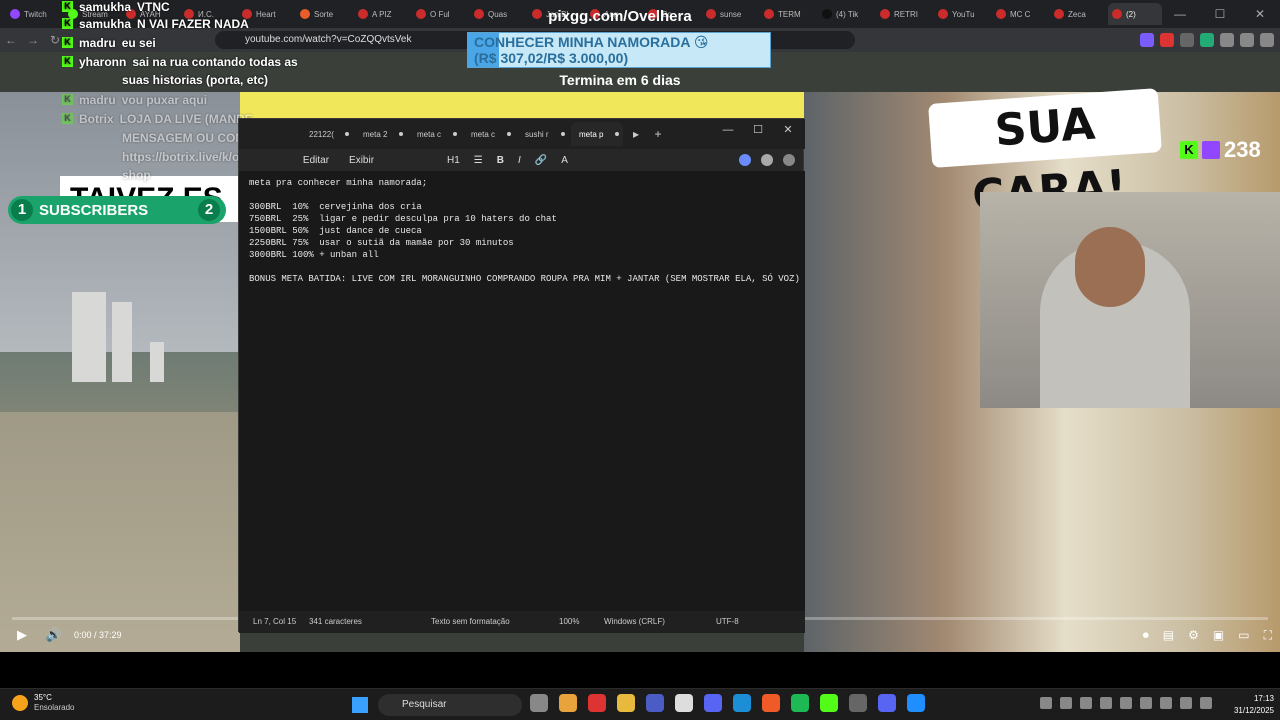 The width and height of the screenshot is (1280, 720). Describe the element at coordinates (134, 100) in the screenshot. I see `chat-message: Kmadru vou puxar aqui` at that location.